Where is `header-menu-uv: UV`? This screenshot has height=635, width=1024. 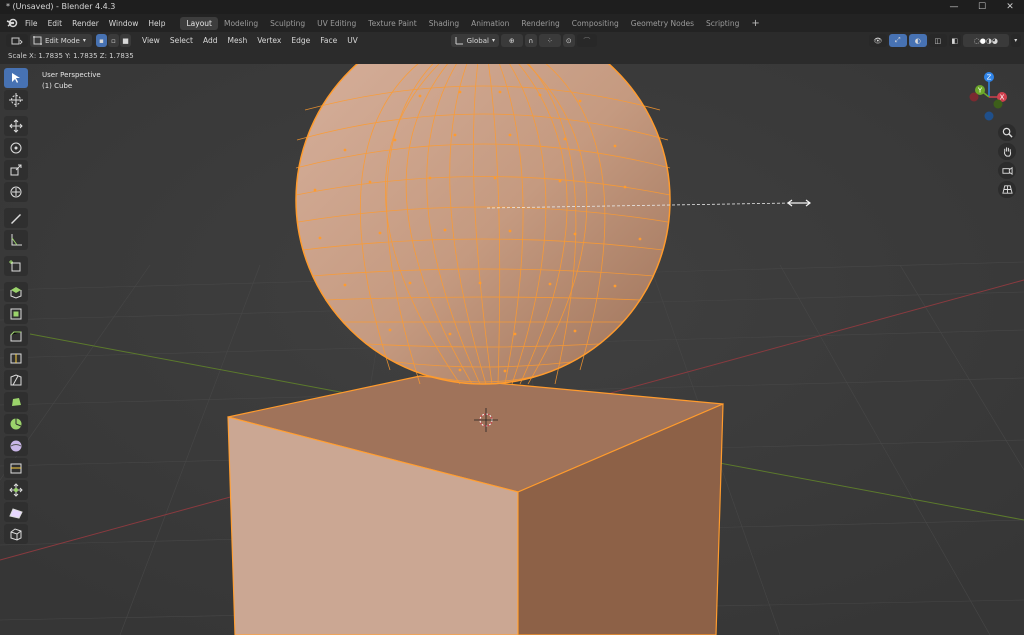 header-menu-uv: UV is located at coordinates (352, 40).